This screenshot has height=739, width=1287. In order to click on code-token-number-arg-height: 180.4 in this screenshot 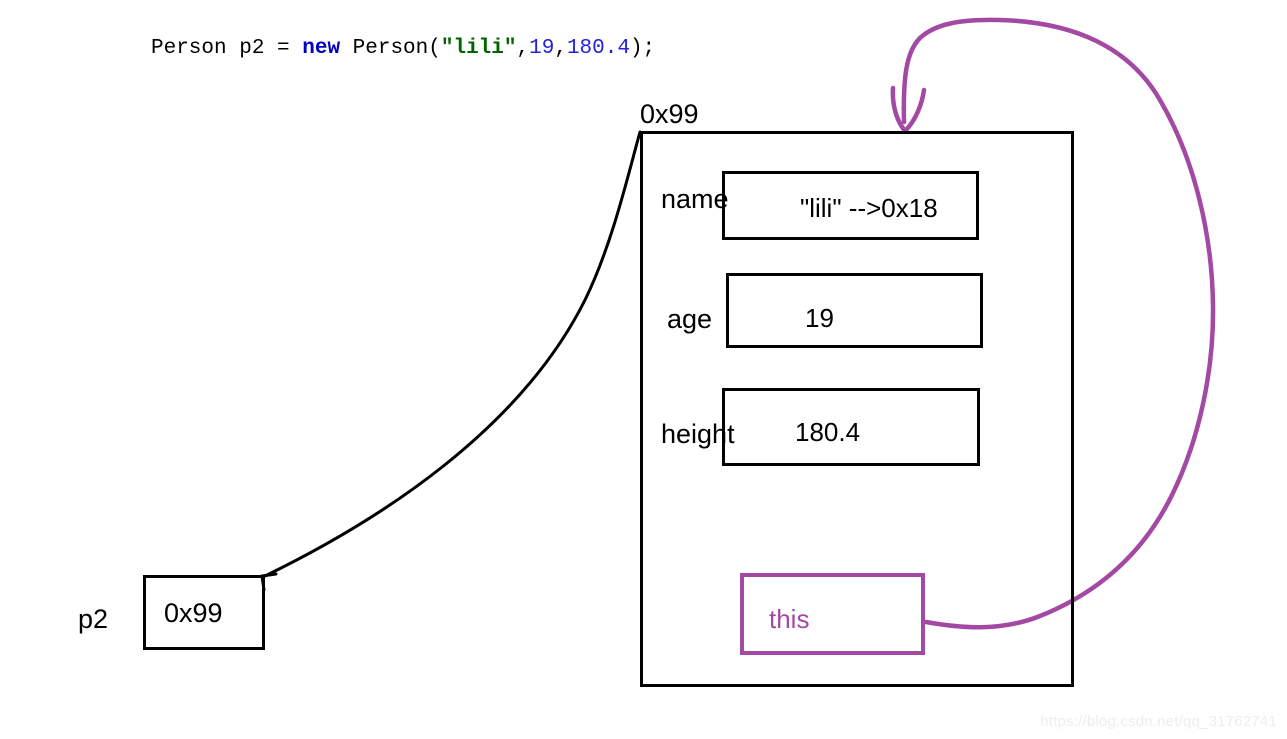, I will do `click(598, 48)`.